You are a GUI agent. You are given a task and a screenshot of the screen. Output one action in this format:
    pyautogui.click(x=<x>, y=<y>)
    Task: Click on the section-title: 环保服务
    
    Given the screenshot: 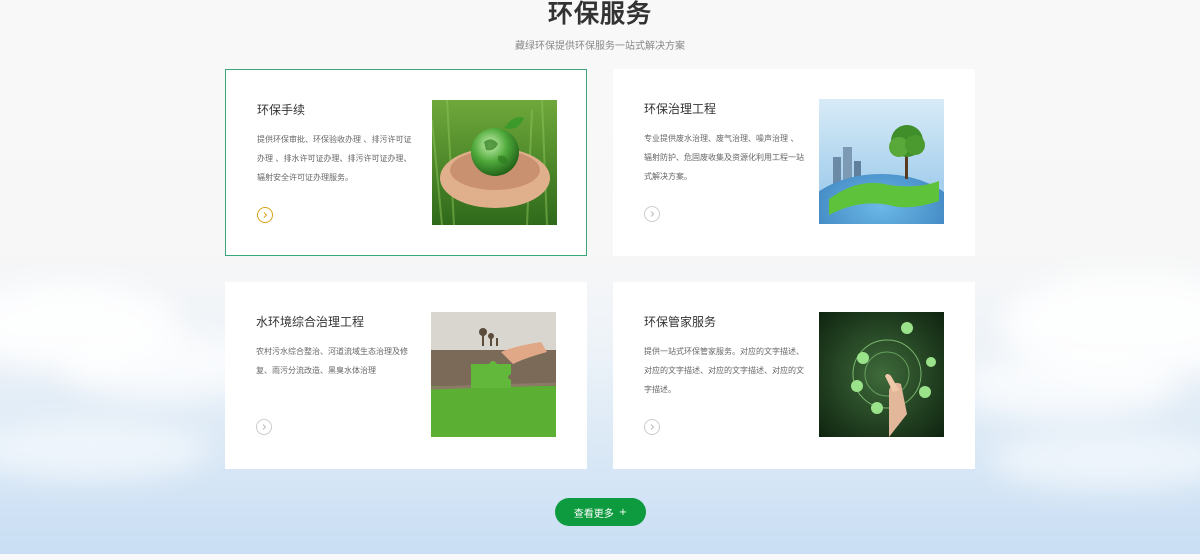 What is the action you would take?
    pyautogui.click(x=599, y=14)
    